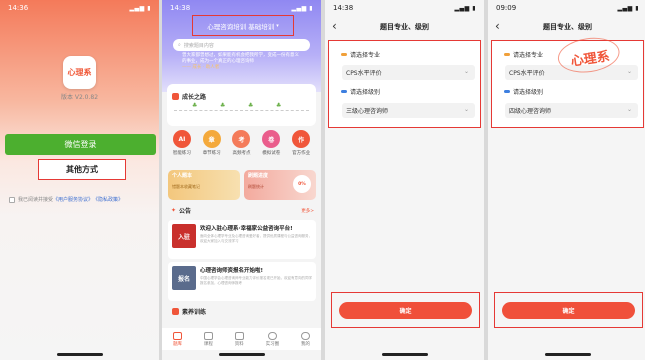 This screenshot has width=645, height=360. What do you see at coordinates (277, 25) in the screenshot?
I see `chevron-down-icon: ▾` at bounding box center [277, 25].